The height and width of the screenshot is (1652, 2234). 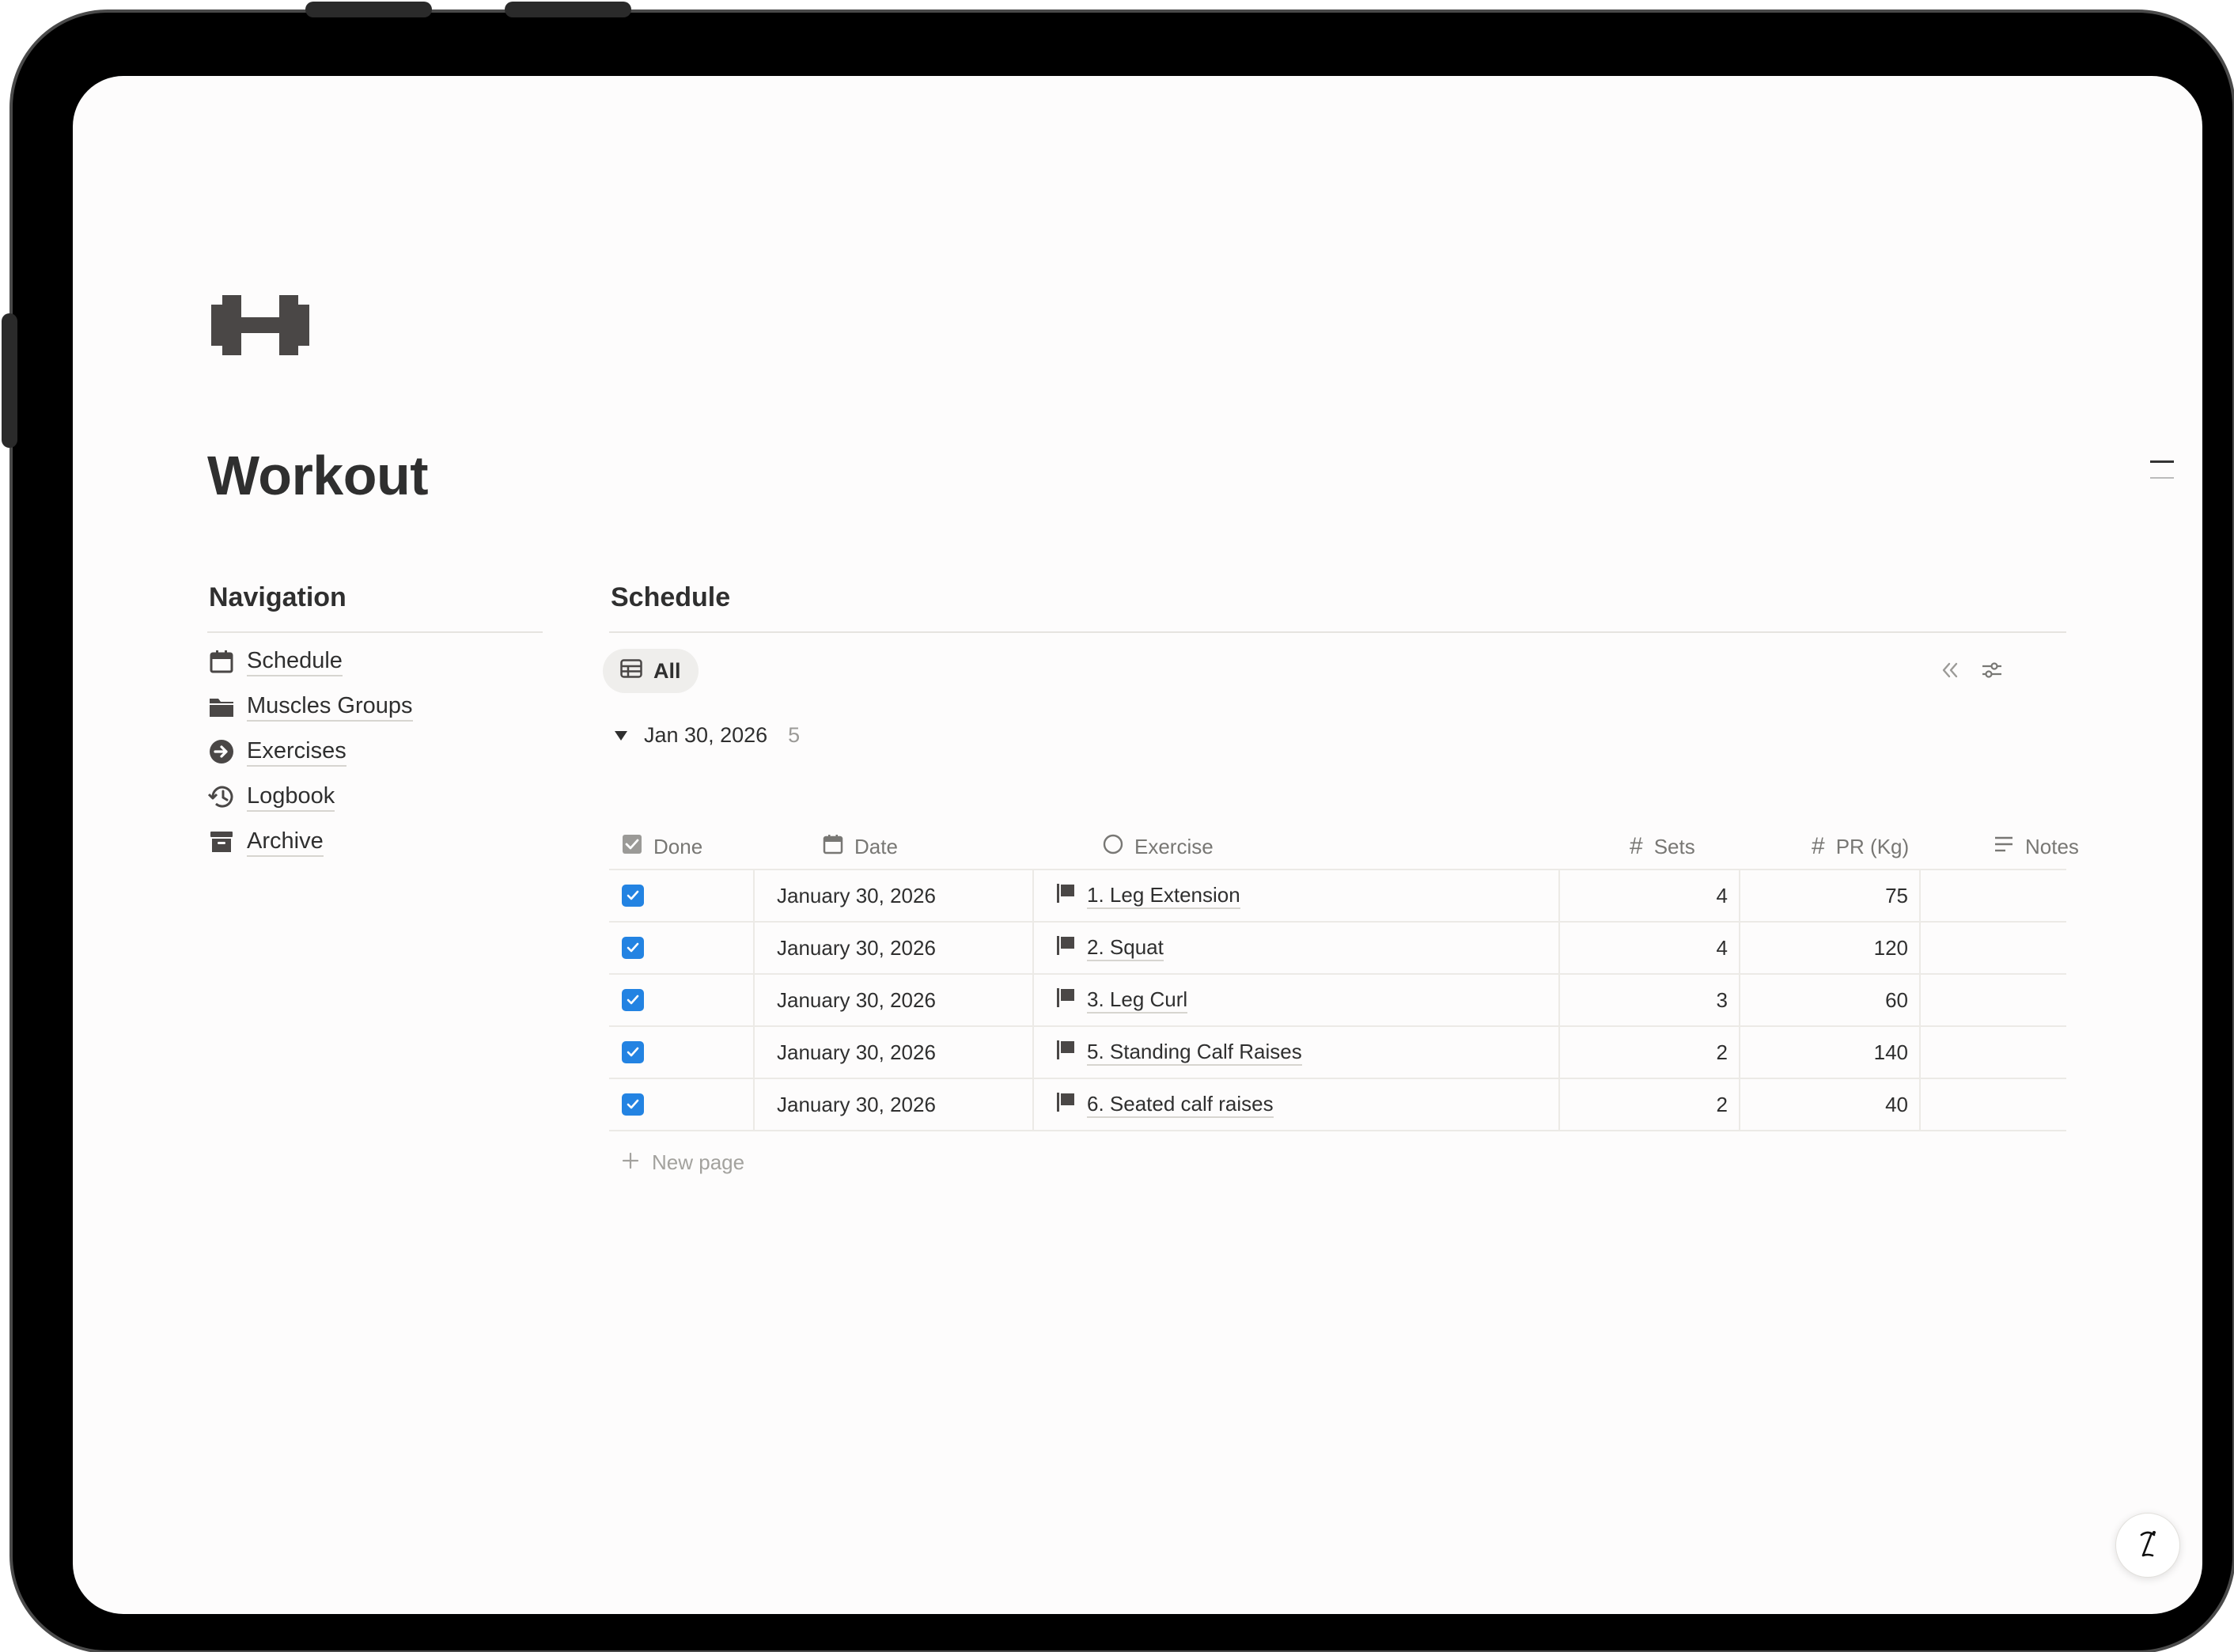 What do you see at coordinates (1992, 672) in the screenshot?
I see `sliders-icon` at bounding box center [1992, 672].